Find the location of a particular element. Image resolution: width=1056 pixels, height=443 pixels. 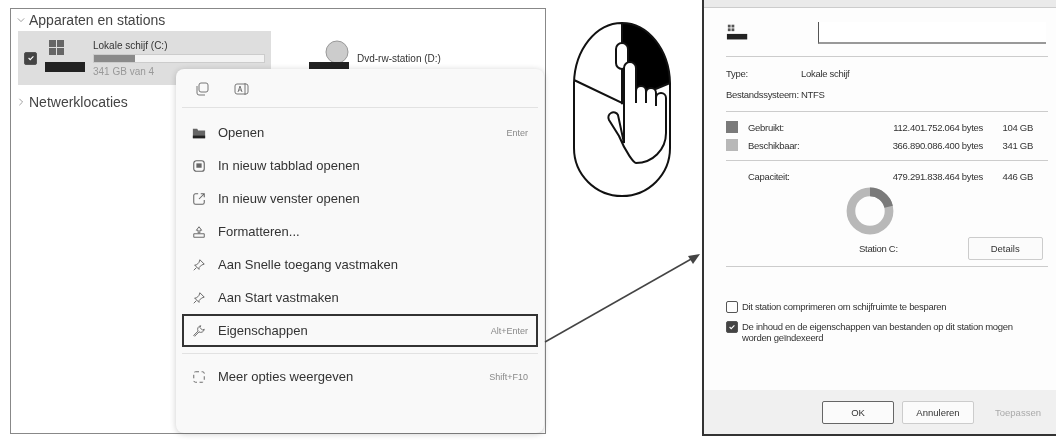

expand-icon is located at coordinates (199, 376).